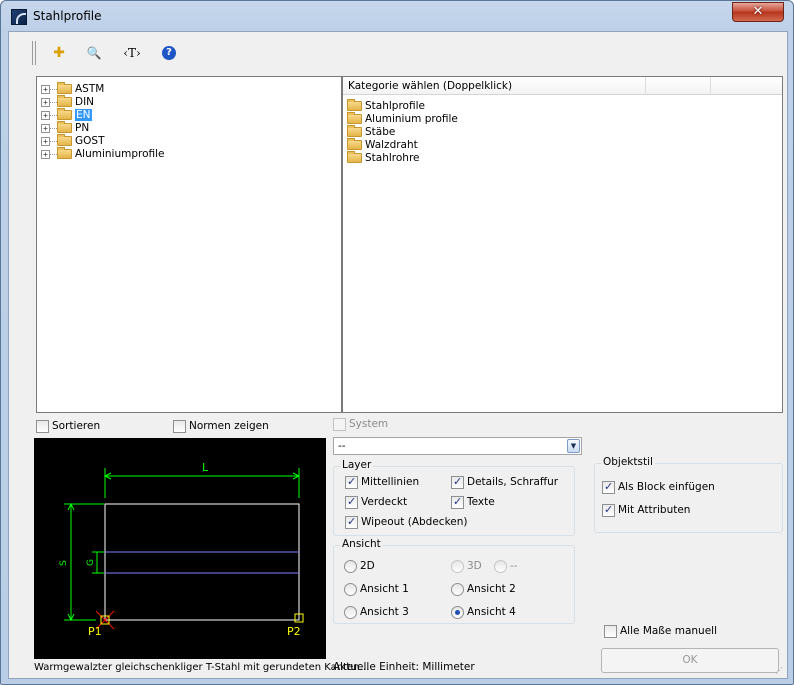 The width and height of the screenshot is (794, 685). Describe the element at coordinates (404, 667) in the screenshot. I see `unit-status: Aktuelle Einheit: Millimeter` at that location.